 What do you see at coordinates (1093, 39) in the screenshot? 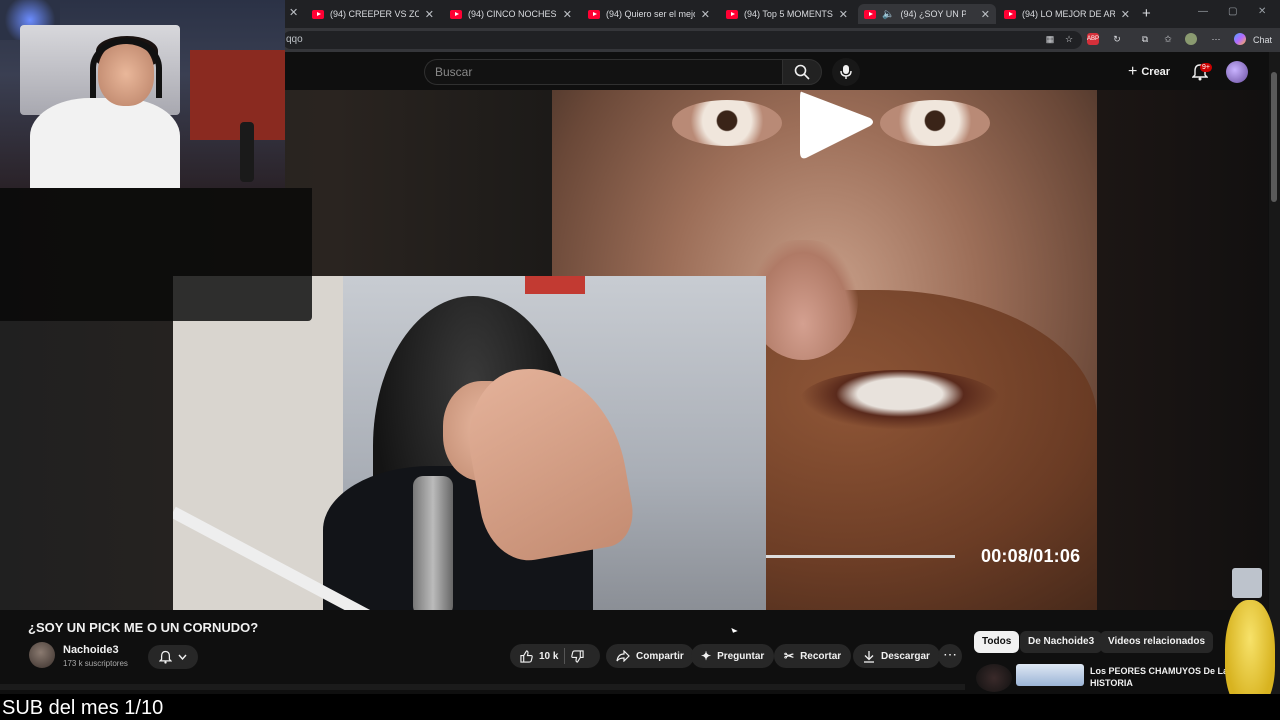
I see `adblock-icon: ABP` at bounding box center [1093, 39].